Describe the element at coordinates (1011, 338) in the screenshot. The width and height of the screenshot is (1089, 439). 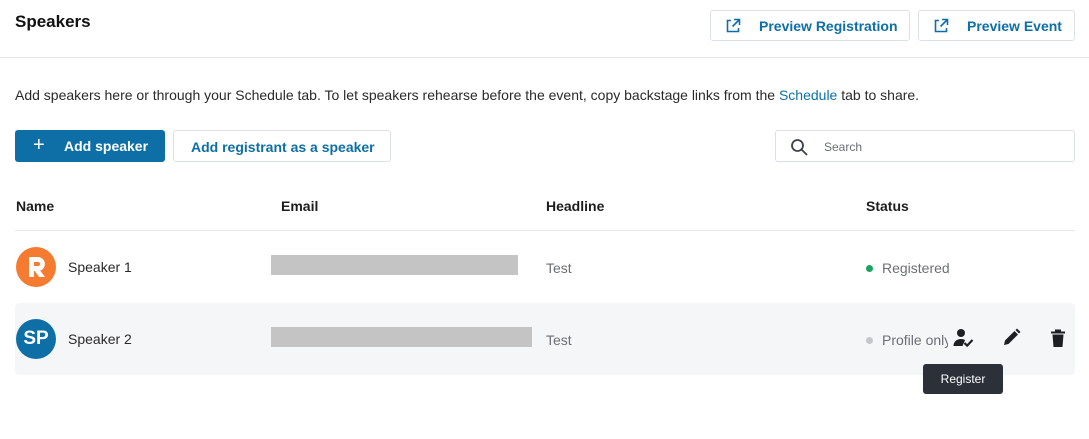
I see `pencil-icon` at that location.